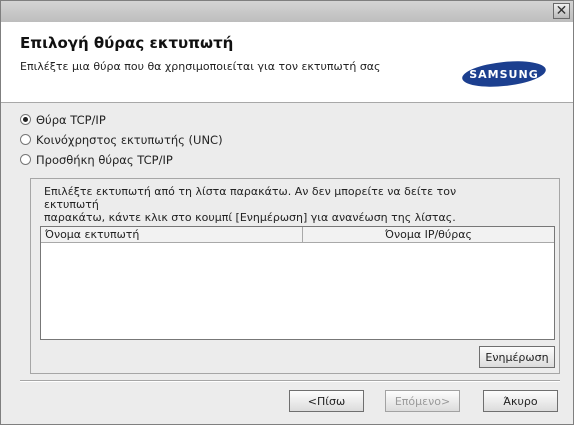 Image resolution: width=574 pixels, height=425 pixels. I want to click on footer-separator, so click(290, 381).